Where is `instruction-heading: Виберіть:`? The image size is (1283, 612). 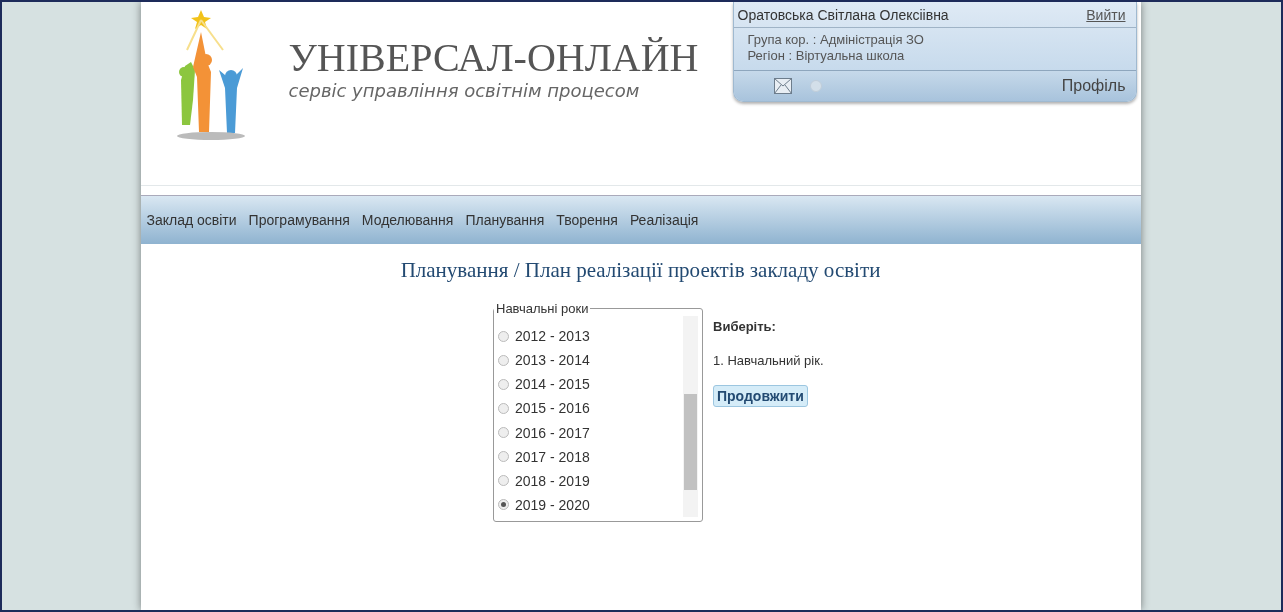
instruction-heading: Виберіть: is located at coordinates (744, 326).